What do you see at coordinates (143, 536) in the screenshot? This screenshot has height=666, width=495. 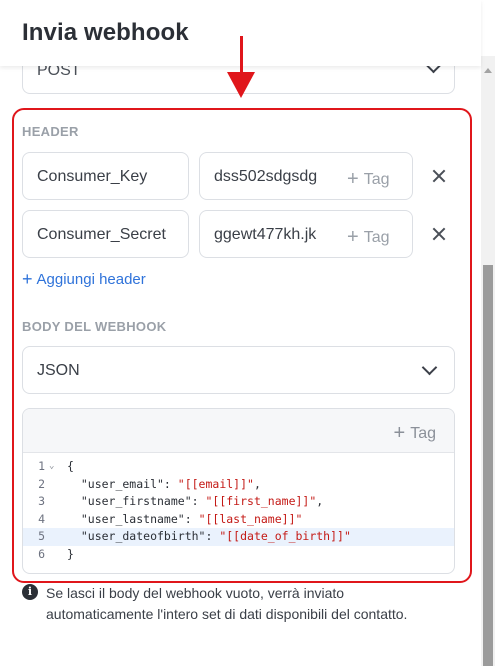 I see `code-token: "user_dateofbirth":` at bounding box center [143, 536].